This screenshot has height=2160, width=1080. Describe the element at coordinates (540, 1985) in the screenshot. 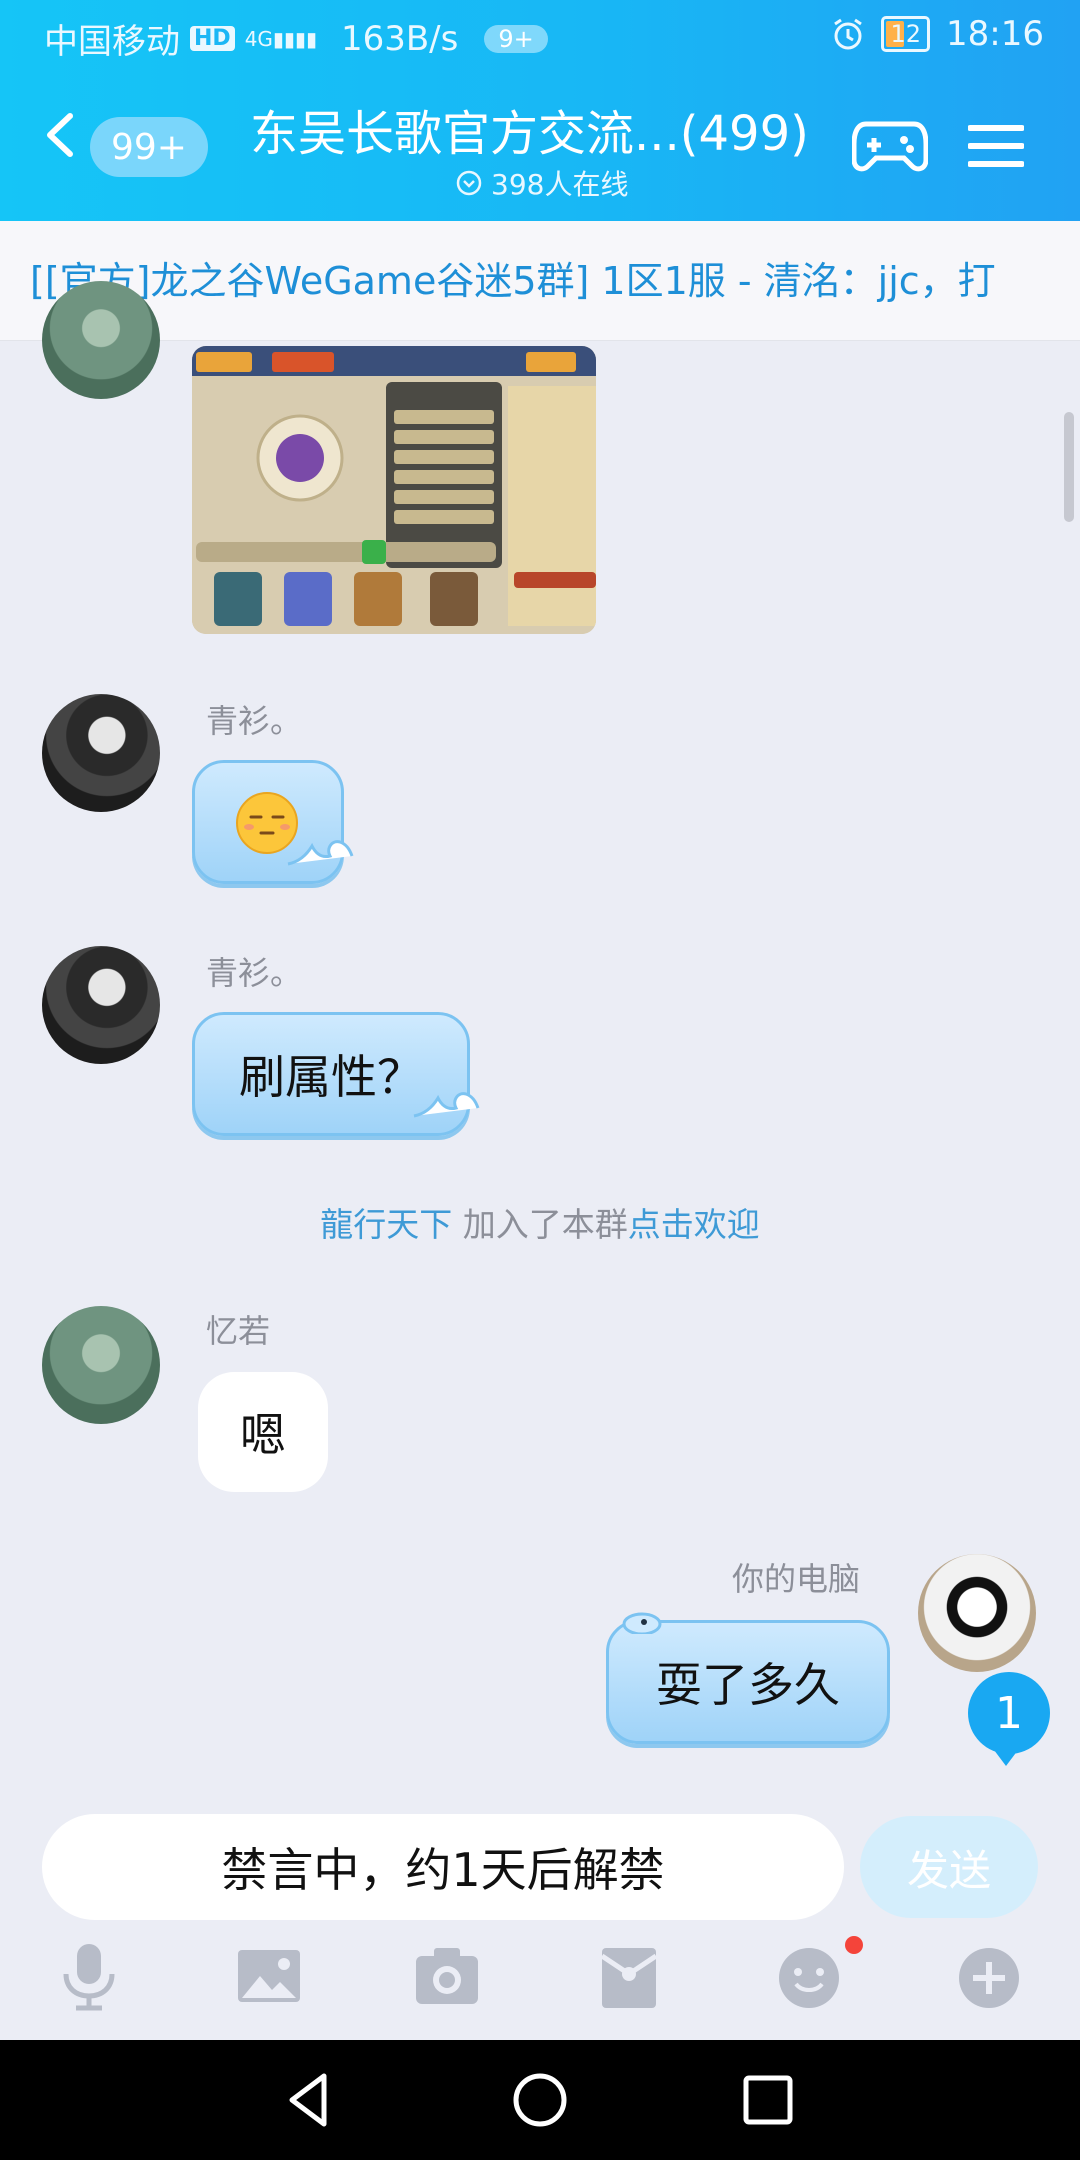

I see `toolbar` at that location.